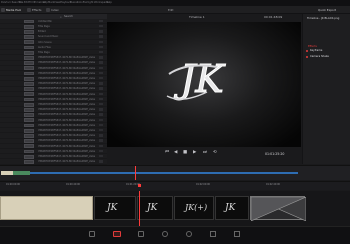 This screenshot has width=350, height=244. I want to click on effects-tab: Effects, so click(37, 10).